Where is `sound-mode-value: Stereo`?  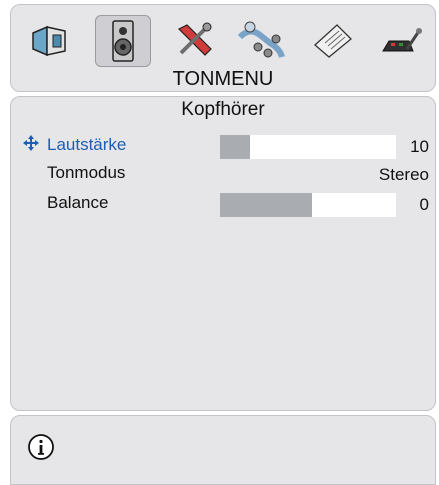
sound-mode-value: Stereo is located at coordinates (403, 174).